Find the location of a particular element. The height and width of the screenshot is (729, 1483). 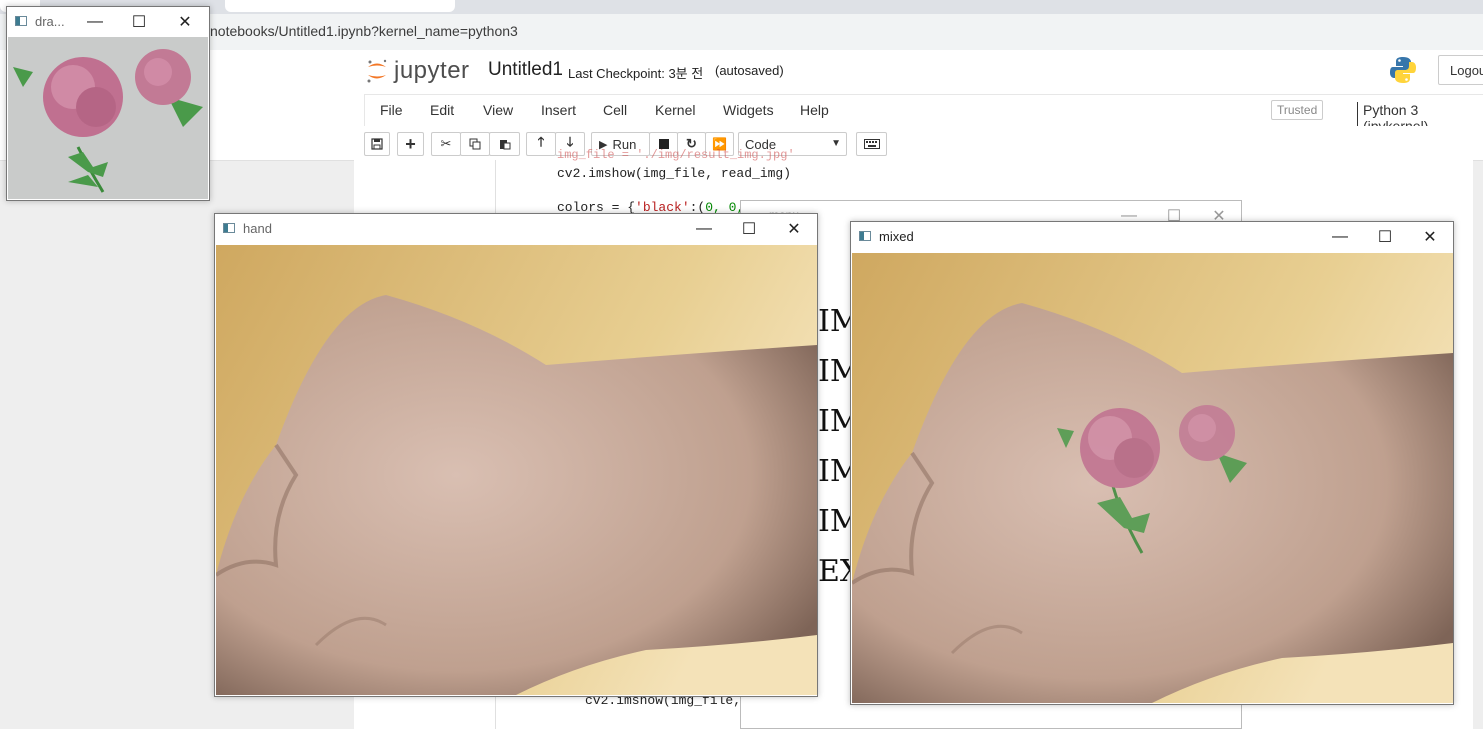

drawing-window: dra... — ☐ ✕ is located at coordinates (108, 103).